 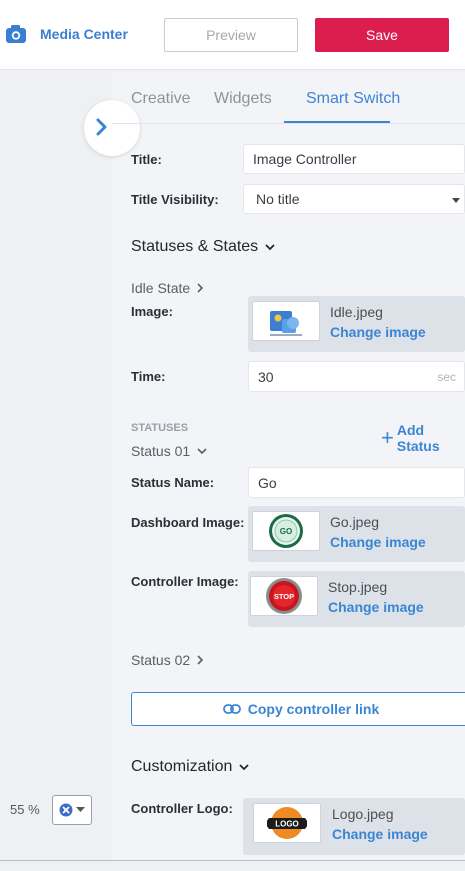 I want to click on image-label: Image:, so click(x=152, y=311).